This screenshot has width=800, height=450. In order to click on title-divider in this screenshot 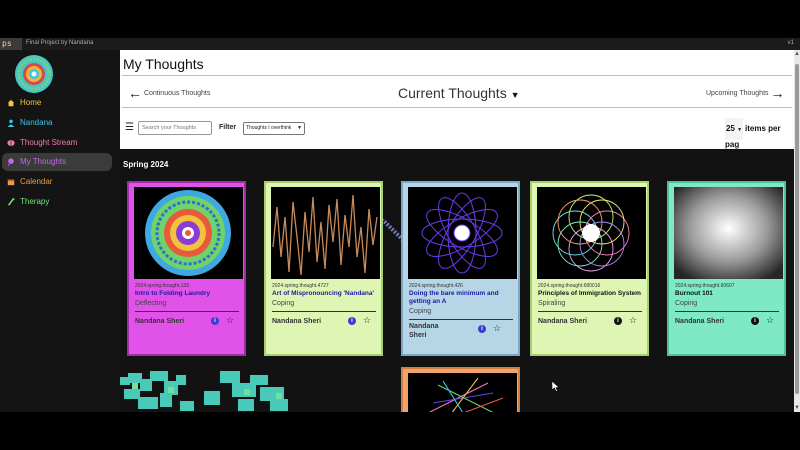, I will do `click(457, 75)`.